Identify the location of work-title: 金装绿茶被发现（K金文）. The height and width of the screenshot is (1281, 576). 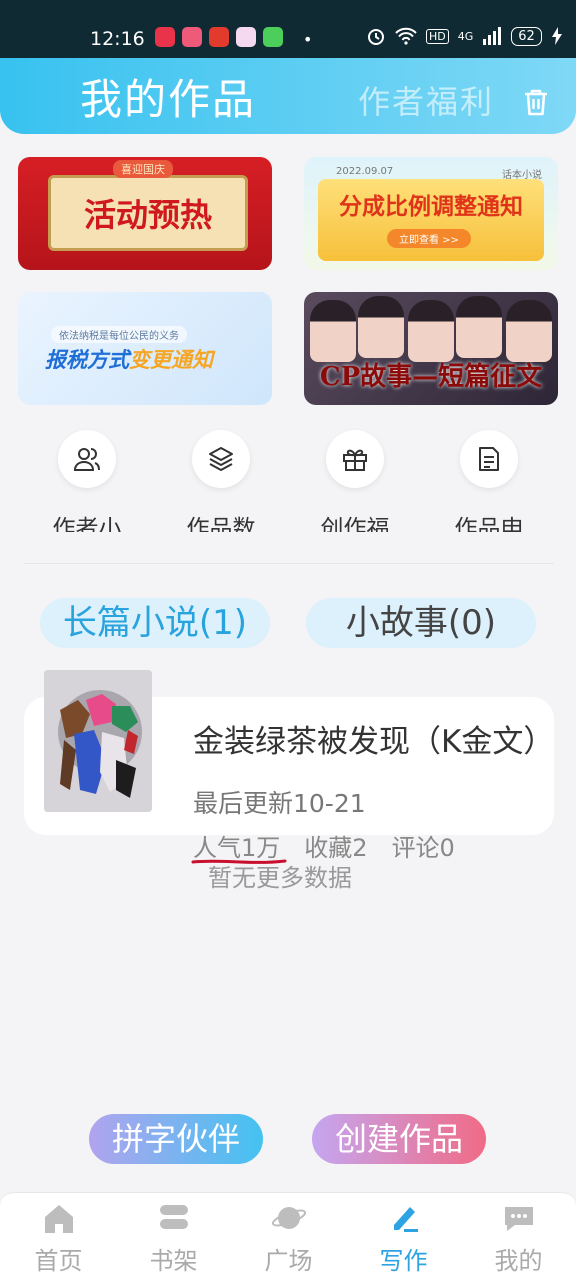
(373, 738).